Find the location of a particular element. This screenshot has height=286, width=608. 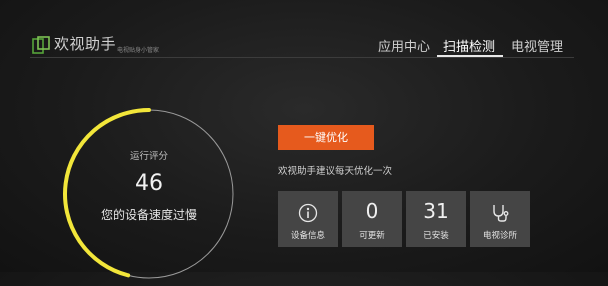

nav-scan-detect: 扫描检测 is located at coordinates (469, 45).